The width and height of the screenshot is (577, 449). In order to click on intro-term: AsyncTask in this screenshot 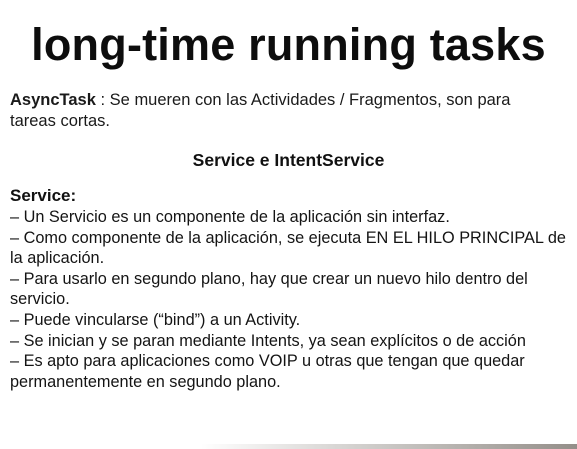, I will do `click(53, 100)`.